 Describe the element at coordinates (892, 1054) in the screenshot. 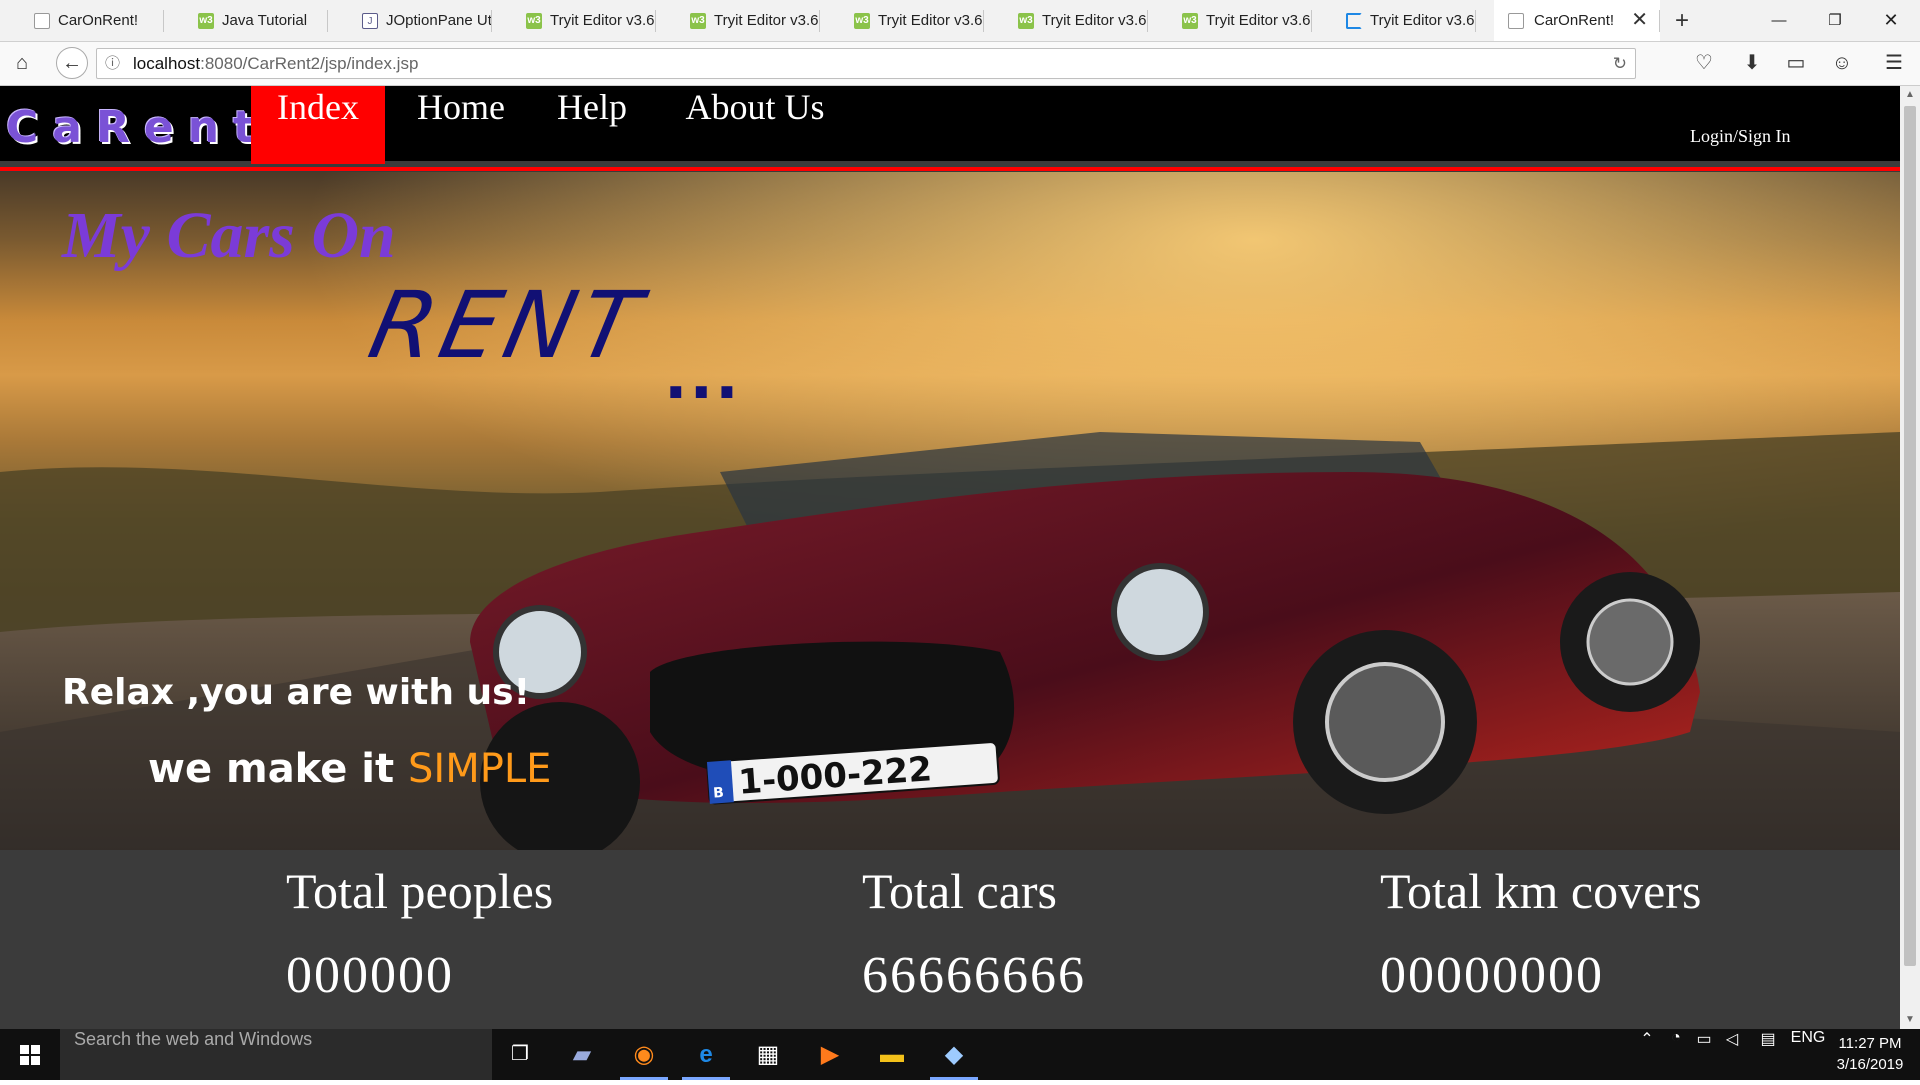

I see `file-explorer-icon: ▬` at that location.